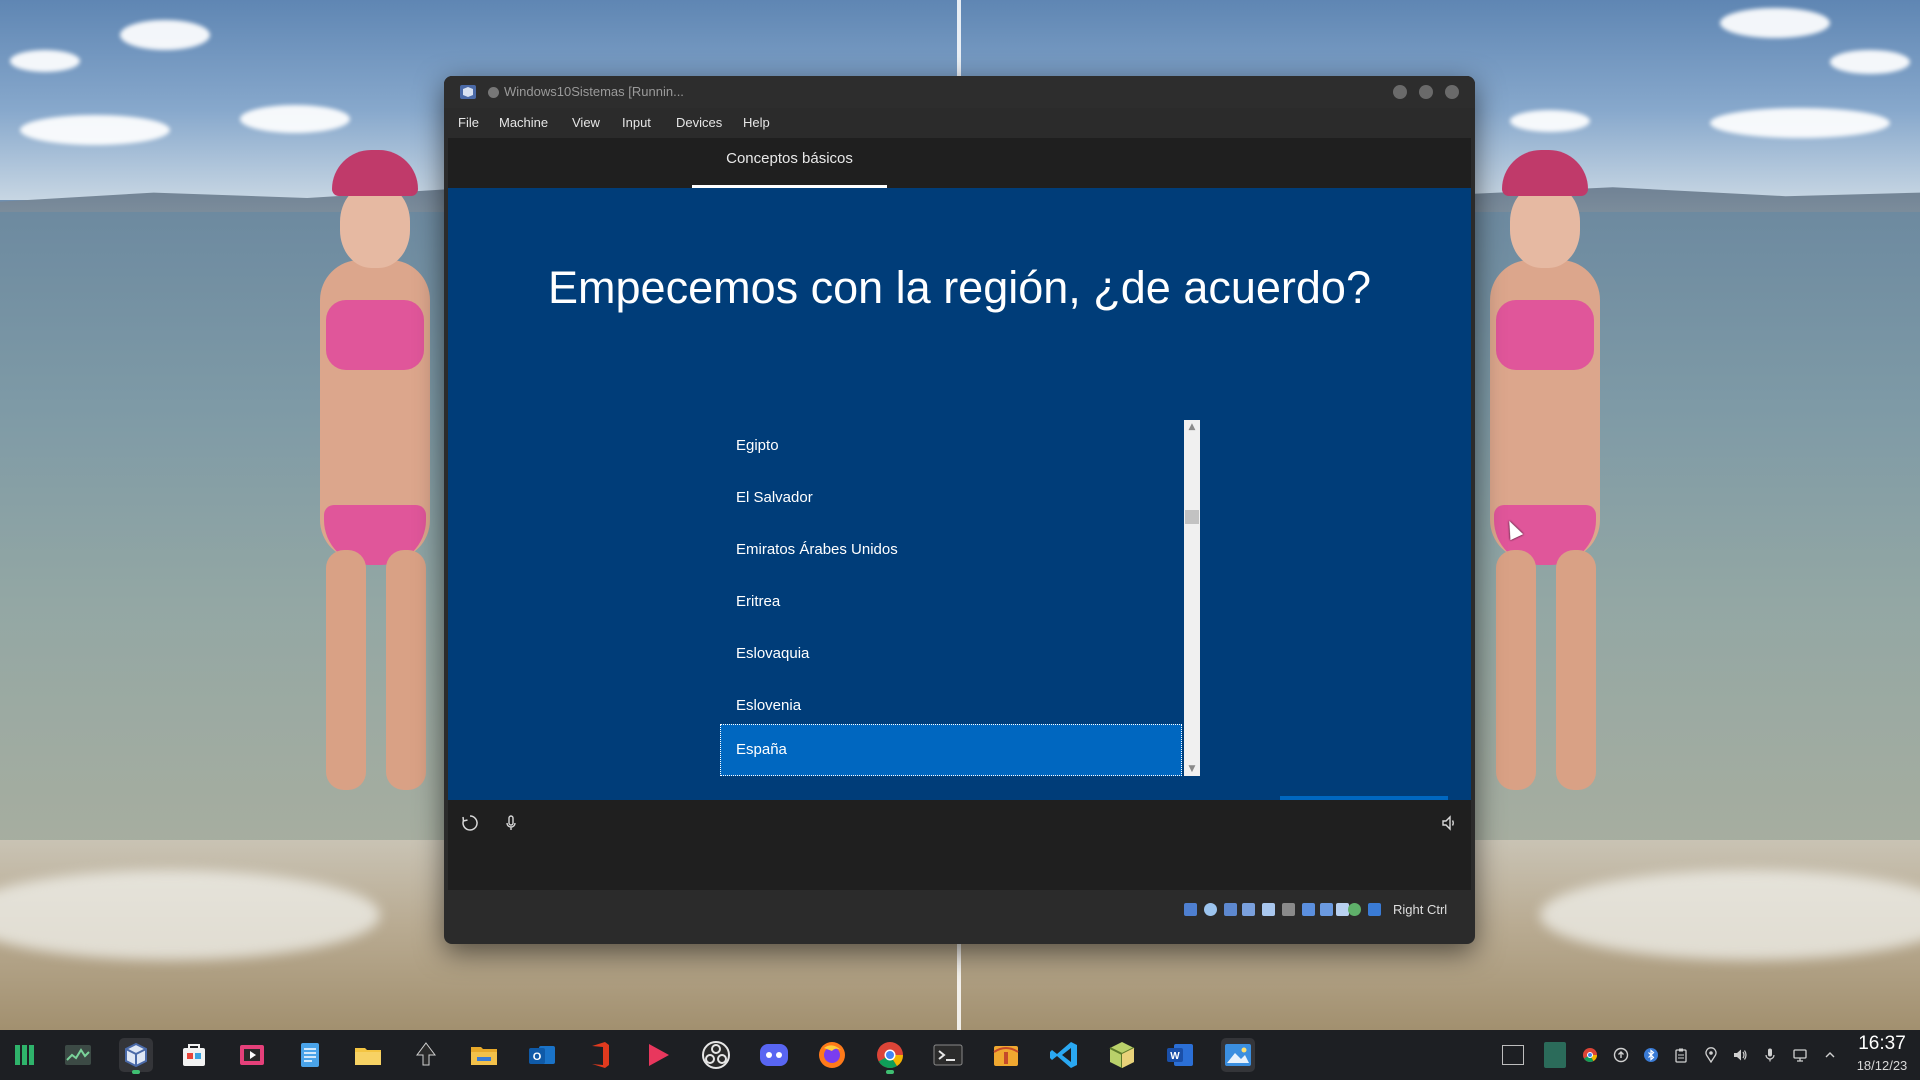 The image size is (1920, 1080). What do you see at coordinates (1711, 1055) in the screenshot?
I see `location-icon` at bounding box center [1711, 1055].